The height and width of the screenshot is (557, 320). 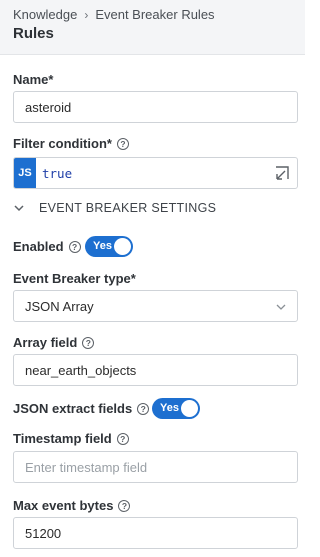 I want to click on name-input: asteroid, so click(x=155, y=107).